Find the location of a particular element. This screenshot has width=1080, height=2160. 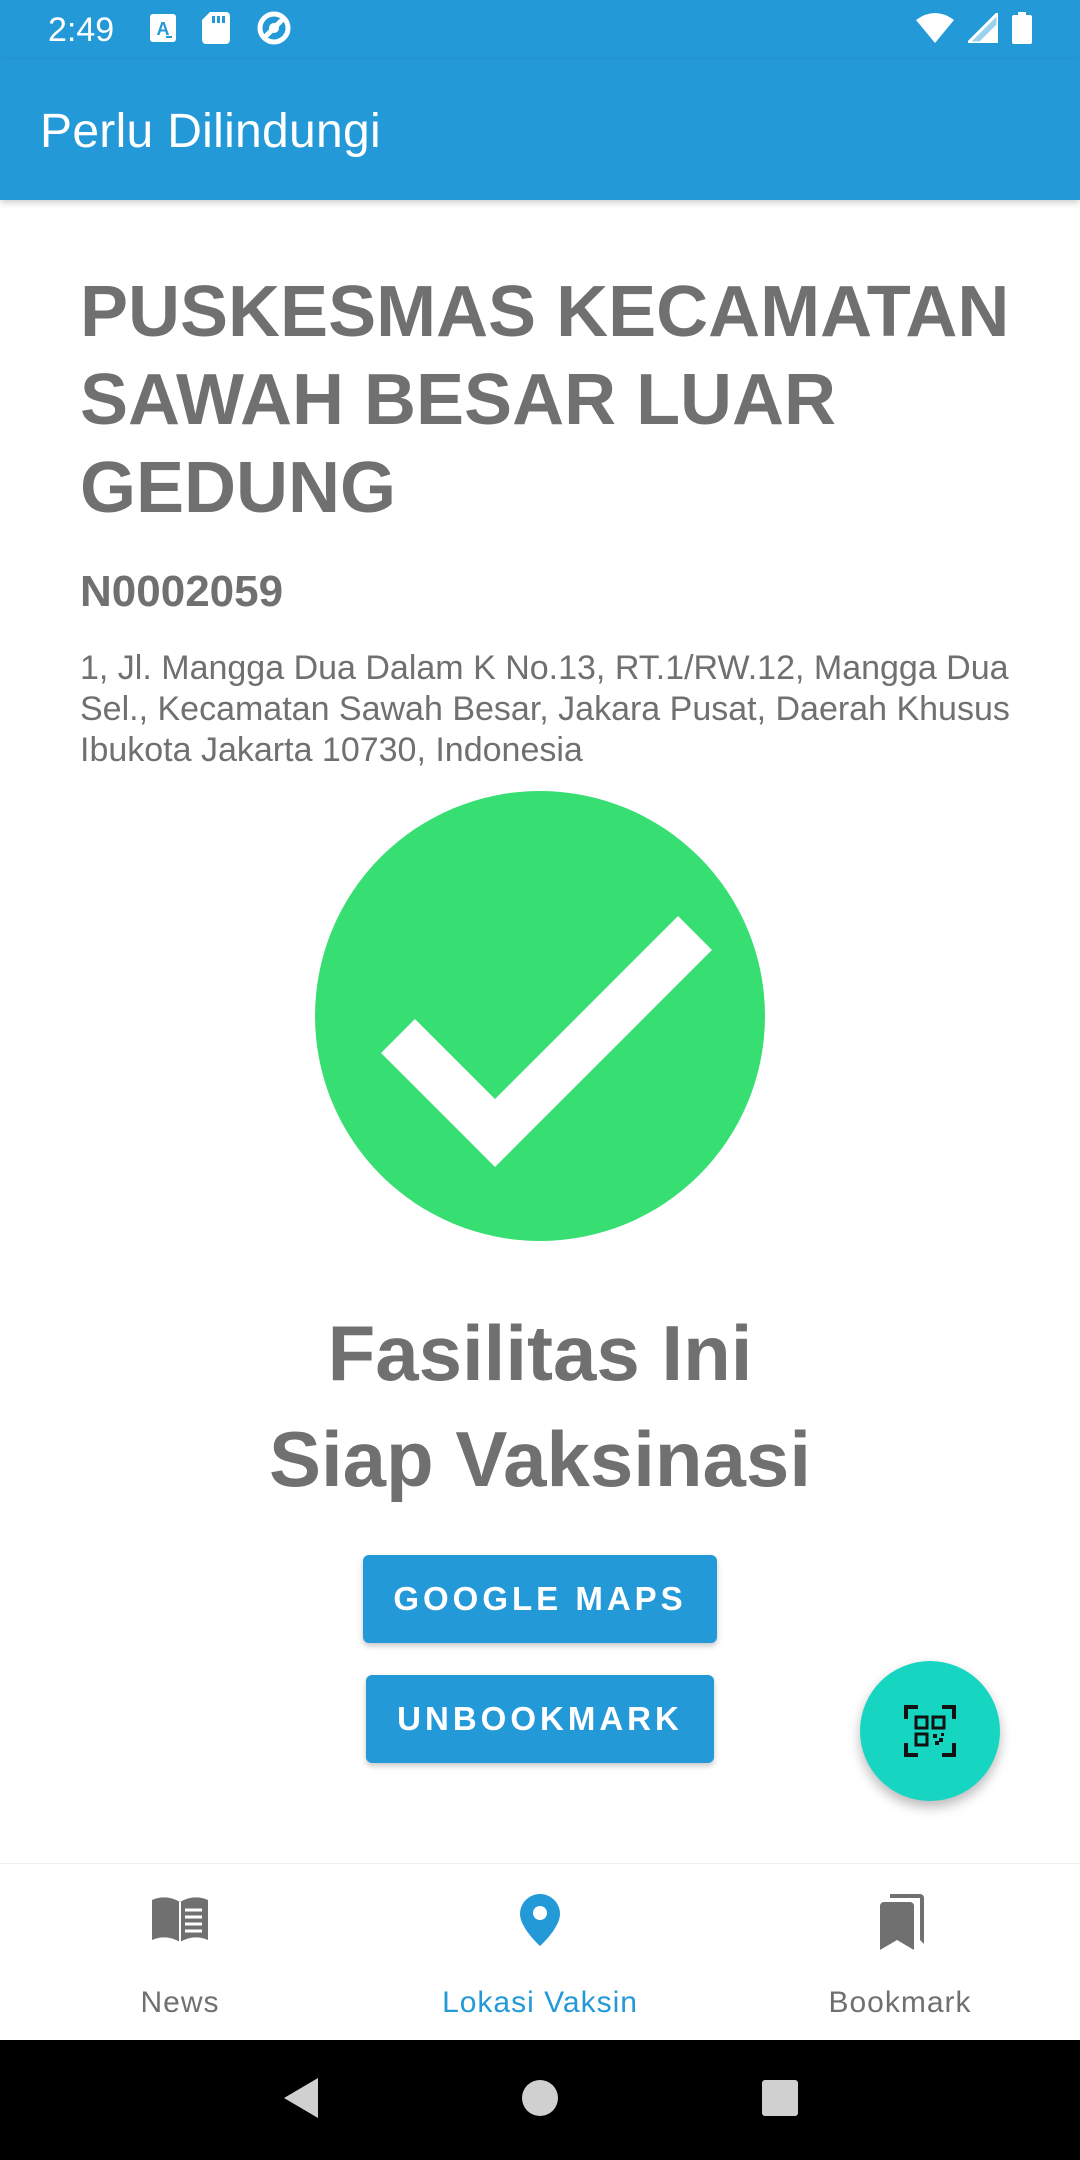

font-a-icon: A is located at coordinates (163, 30).